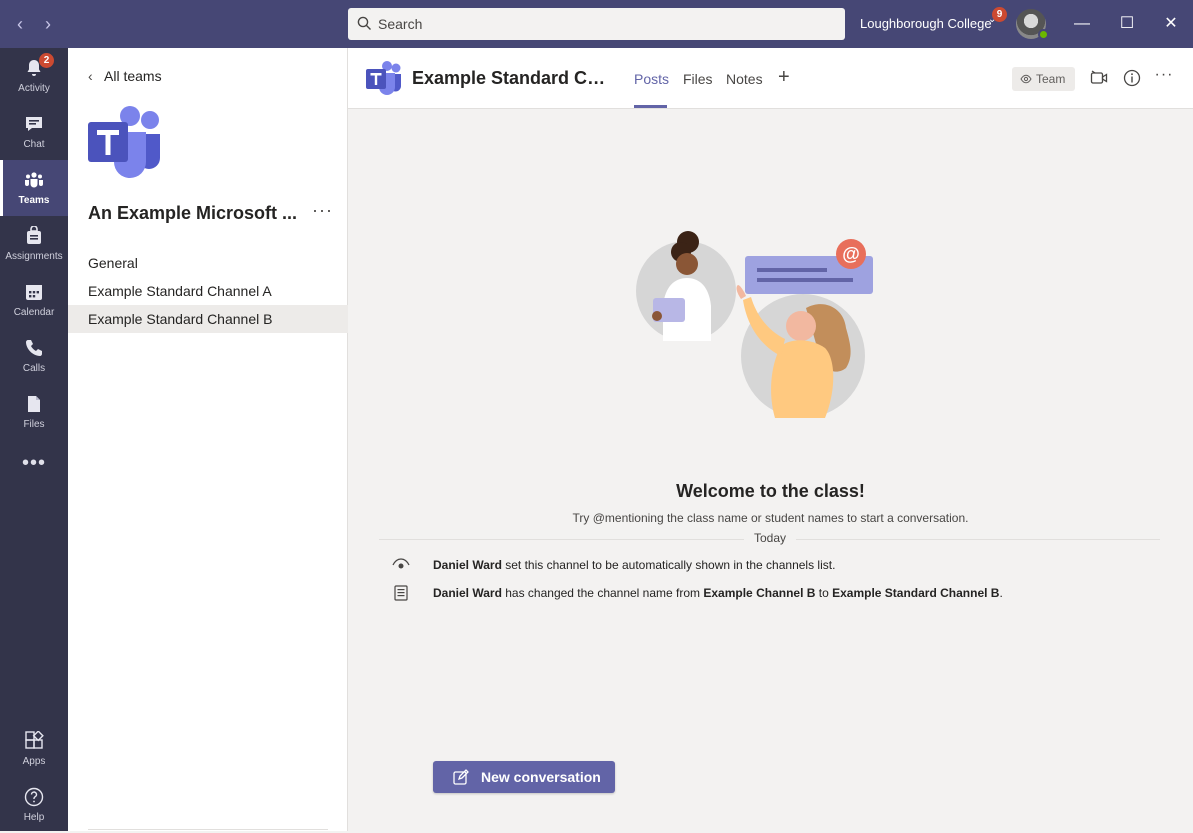  I want to click on org-switcher: Loughborough College, so click(926, 23).